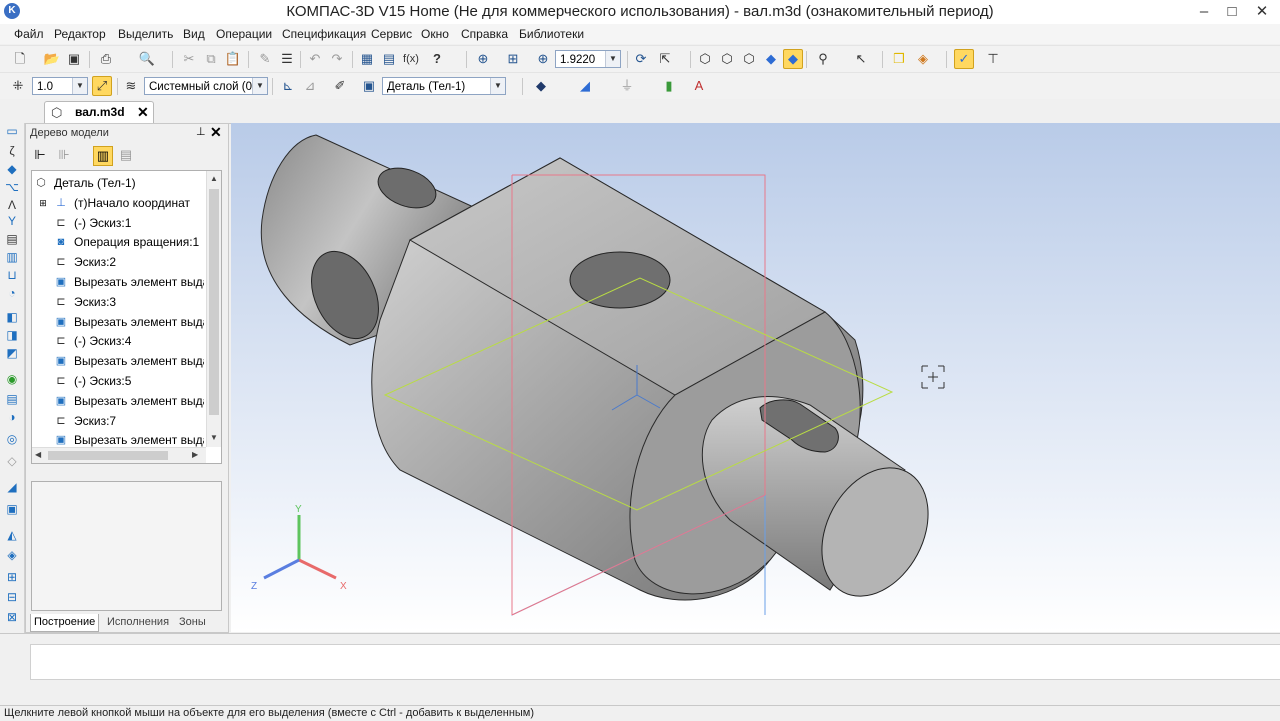 The width and height of the screenshot is (1280, 721). I want to click on rib-icon: ◭, so click(12, 535).